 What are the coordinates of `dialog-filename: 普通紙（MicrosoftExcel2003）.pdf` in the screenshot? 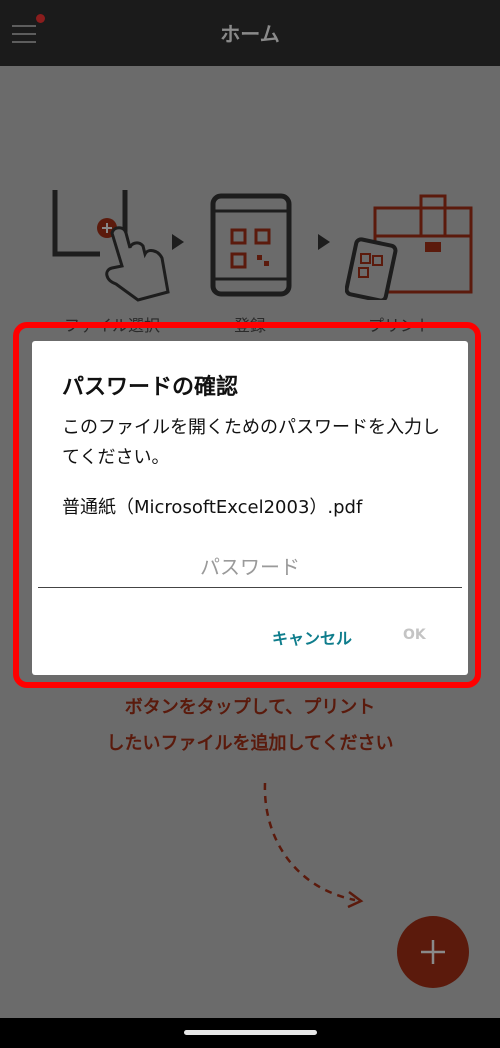 It's located at (212, 507).